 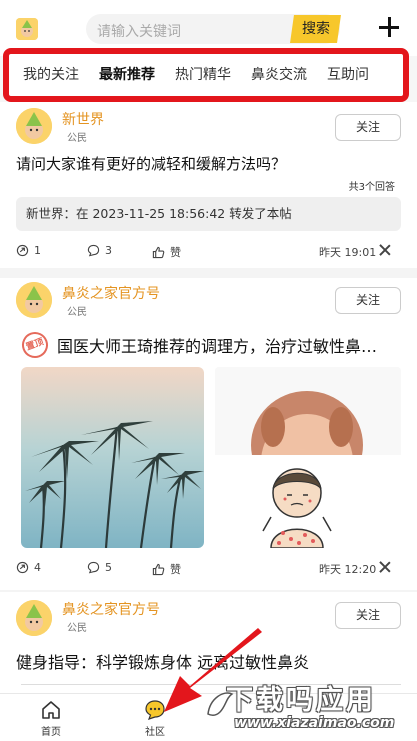 I want to click on search-placeholder: 请输入关键词, so click(x=139, y=32).